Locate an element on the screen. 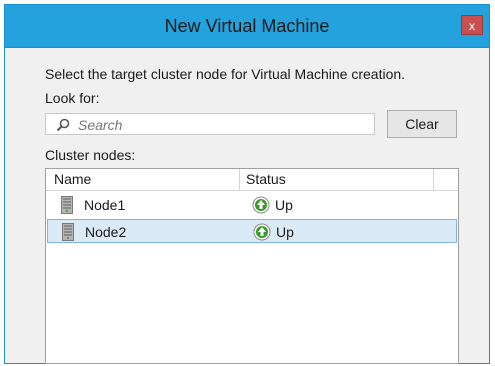 This screenshot has height=366, width=495. title-bar: New Virtual Machine x is located at coordinates (247, 26).